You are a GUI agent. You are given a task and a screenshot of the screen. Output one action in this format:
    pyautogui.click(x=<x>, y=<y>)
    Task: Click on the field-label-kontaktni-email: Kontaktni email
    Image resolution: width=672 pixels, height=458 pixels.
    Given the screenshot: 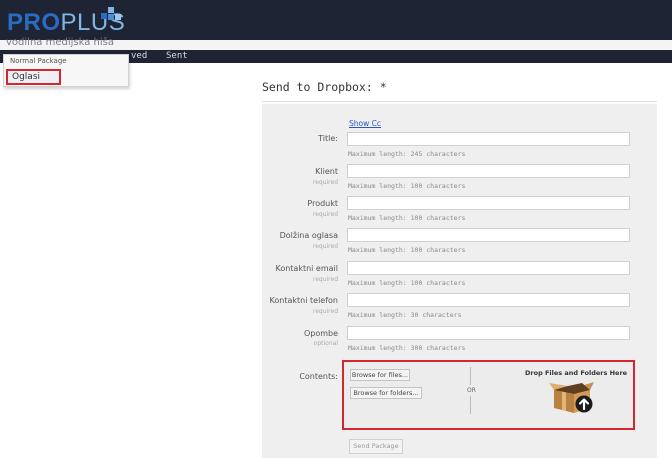 What is the action you would take?
    pyautogui.click(x=306, y=268)
    